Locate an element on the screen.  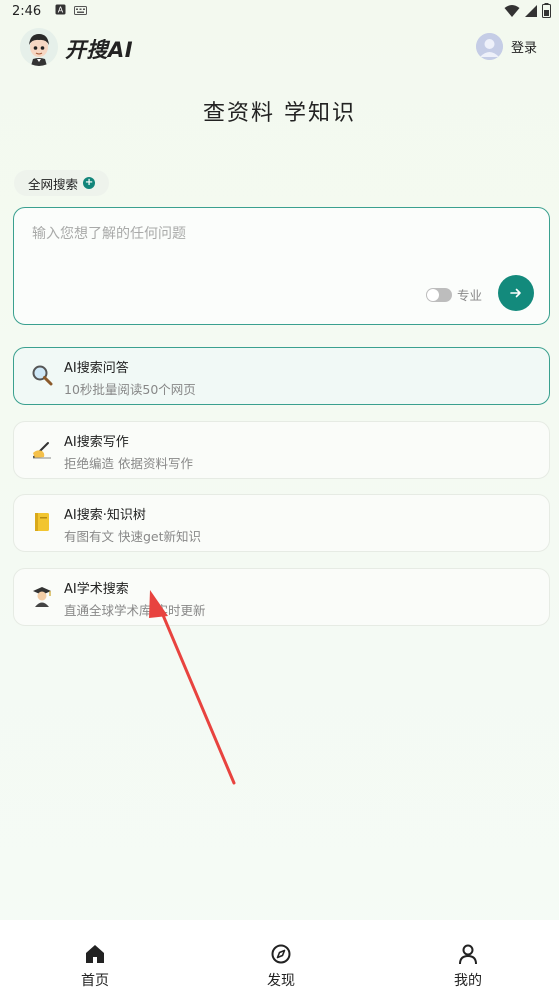
compass-icon is located at coordinates (281, 954).